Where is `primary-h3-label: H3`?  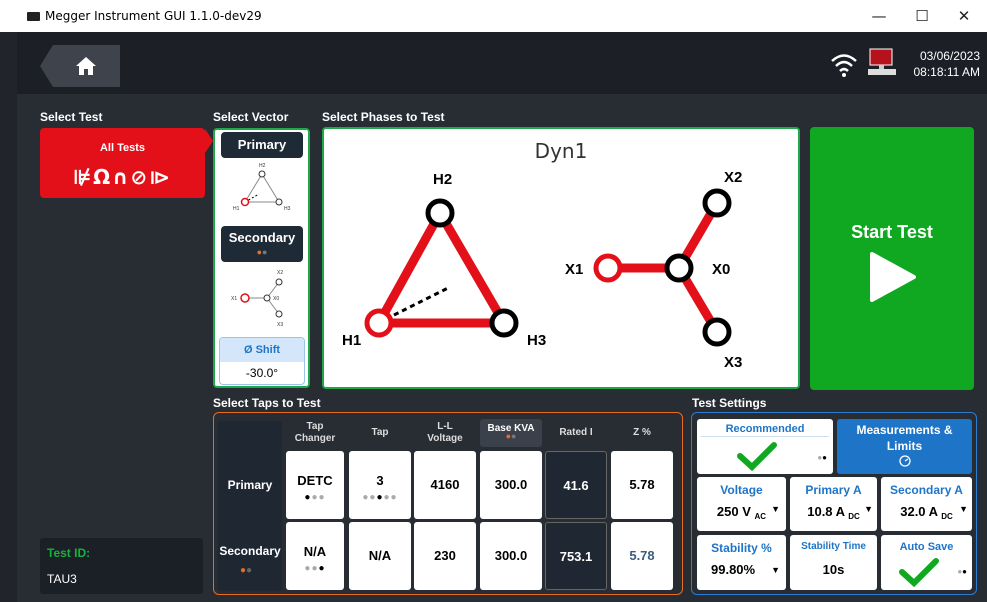
primary-h3-label: H3 is located at coordinates (287, 209).